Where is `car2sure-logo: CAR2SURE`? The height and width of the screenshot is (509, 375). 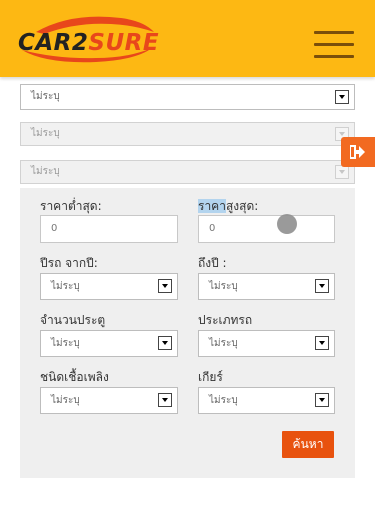 car2sure-logo: CAR2SURE is located at coordinates (87, 39).